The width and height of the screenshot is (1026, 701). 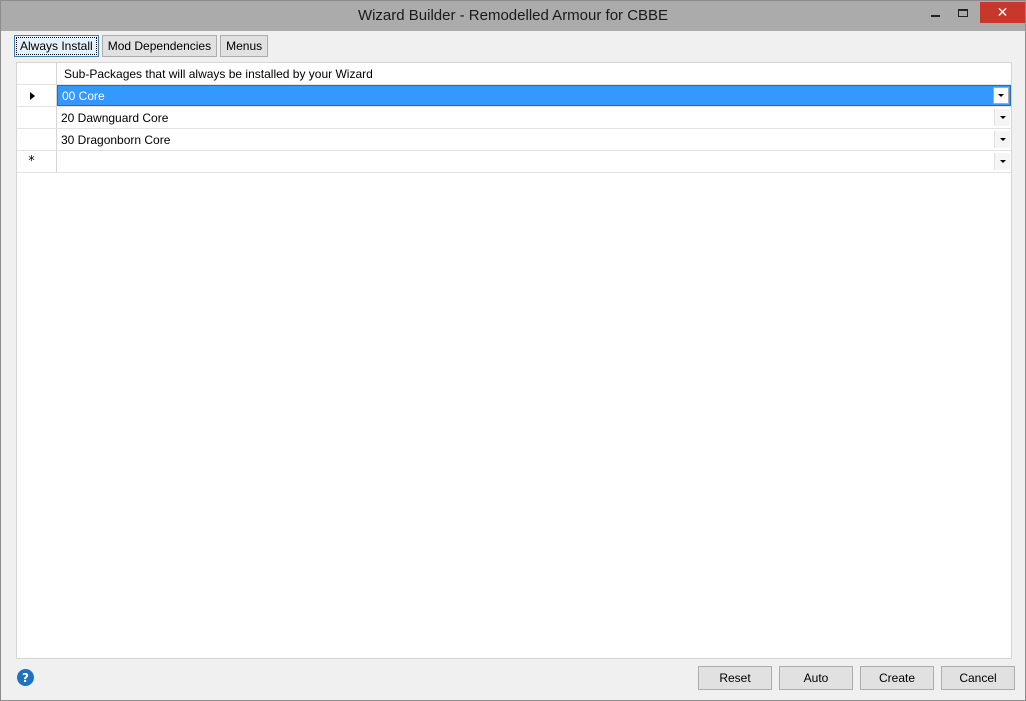 What do you see at coordinates (935, 12) in the screenshot?
I see `minimize-button` at bounding box center [935, 12].